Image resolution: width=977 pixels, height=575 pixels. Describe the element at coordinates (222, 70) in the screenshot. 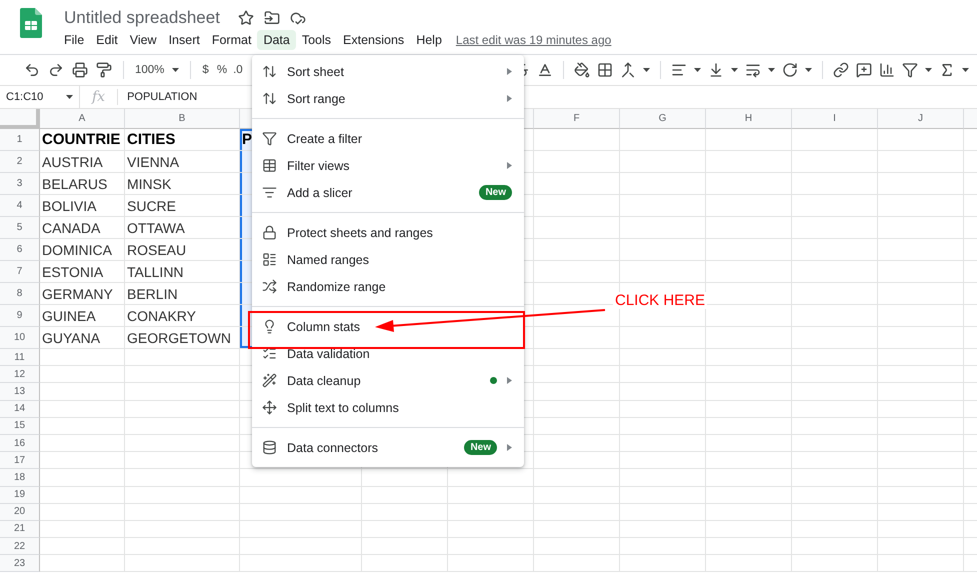

I see `percent-format-button: %` at that location.